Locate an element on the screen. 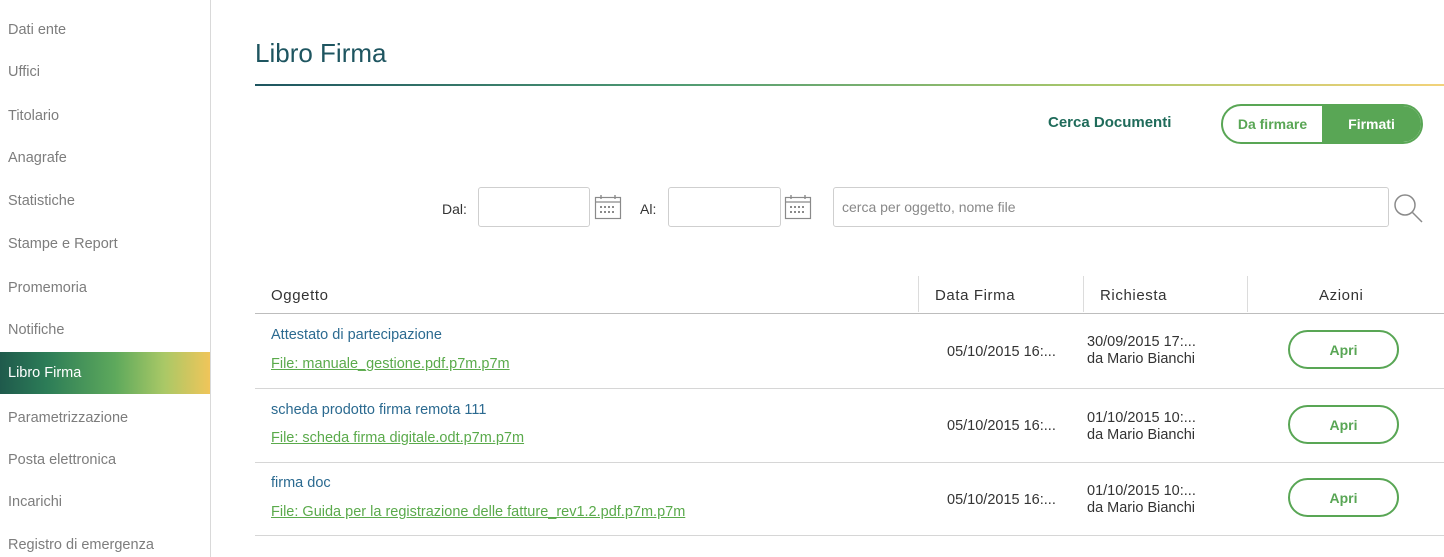  table-header-divider is located at coordinates (849, 313).